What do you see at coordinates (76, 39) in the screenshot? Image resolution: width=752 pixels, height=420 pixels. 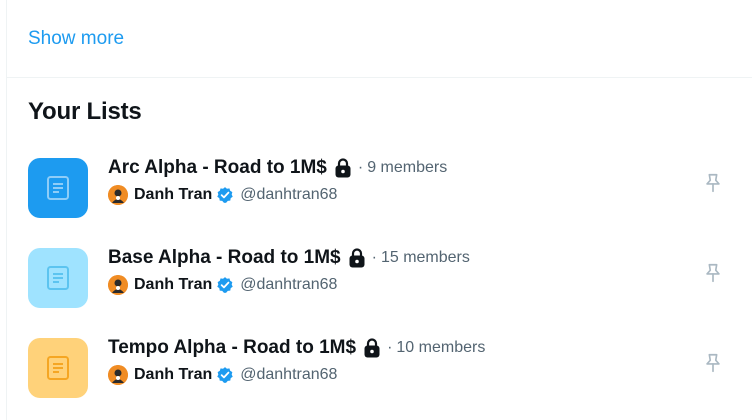 I see `show-more-link: Show more` at bounding box center [76, 39].